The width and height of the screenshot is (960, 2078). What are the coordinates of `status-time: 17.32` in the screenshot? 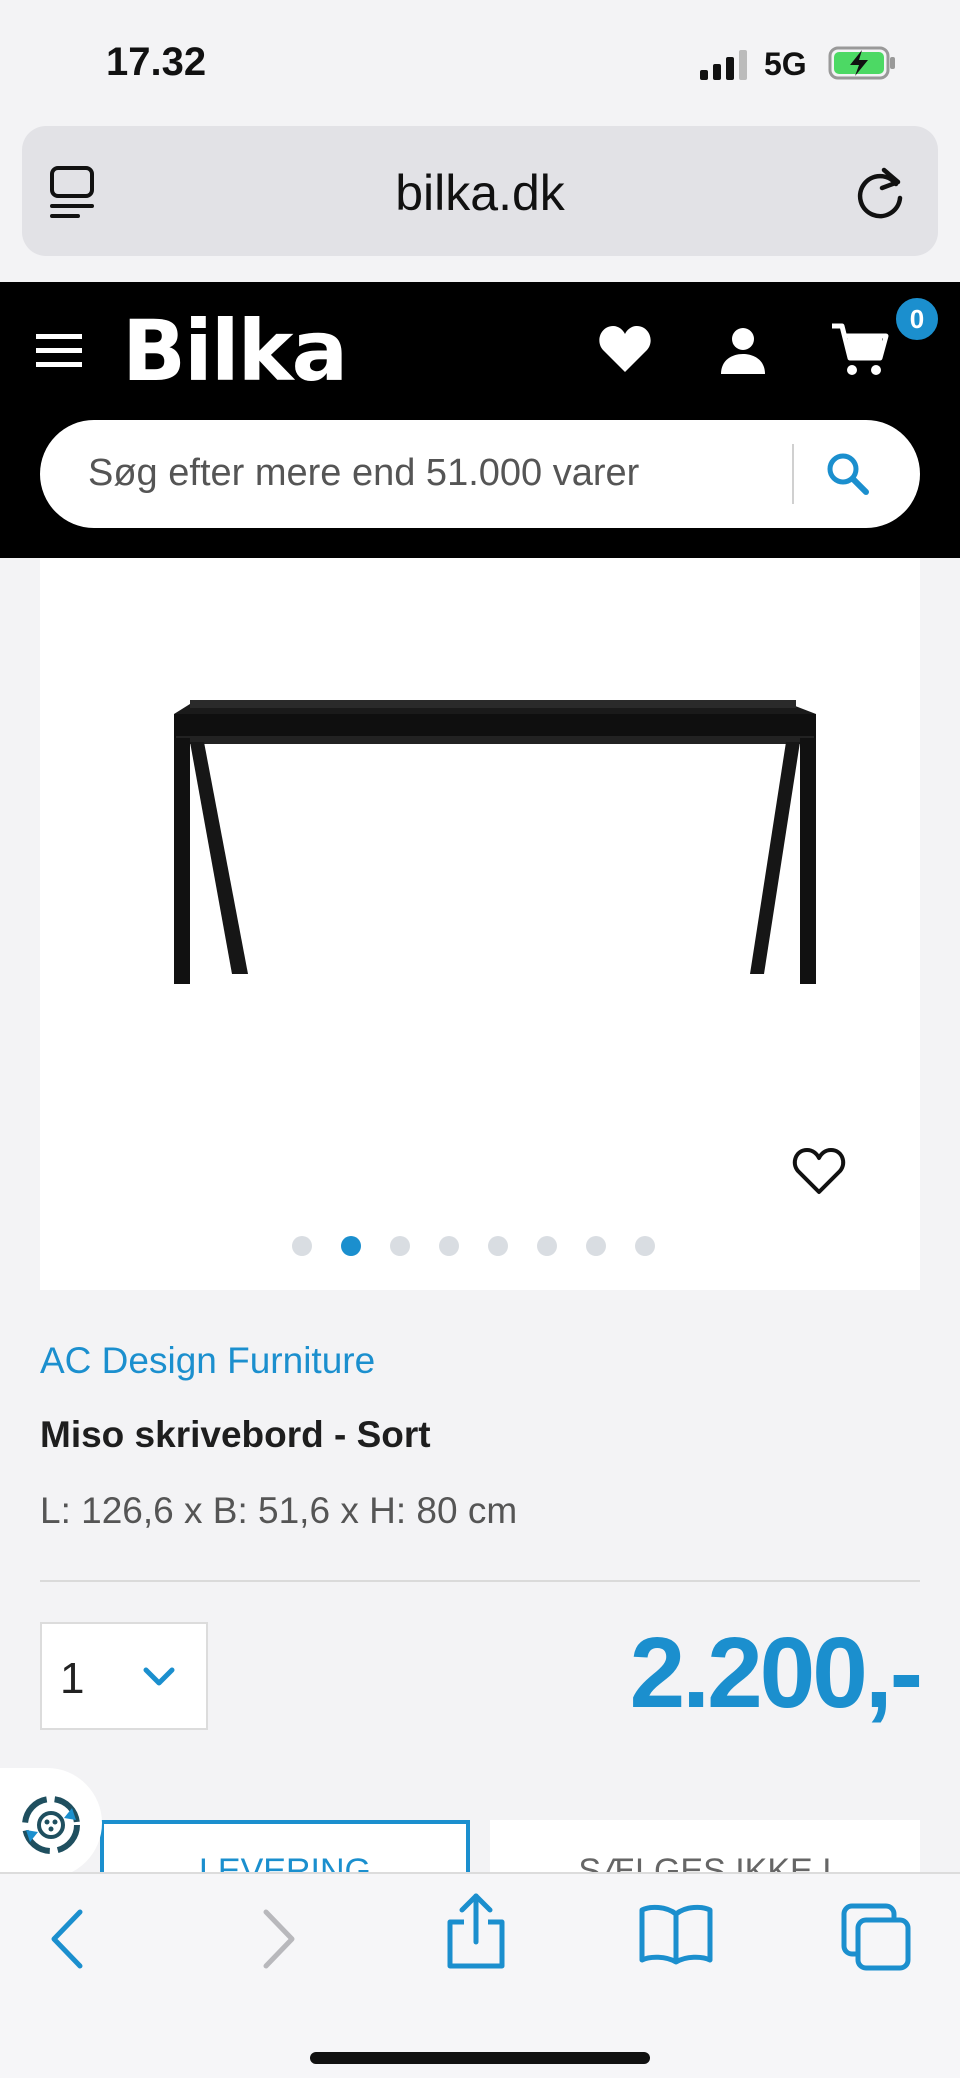 It's located at (156, 62).